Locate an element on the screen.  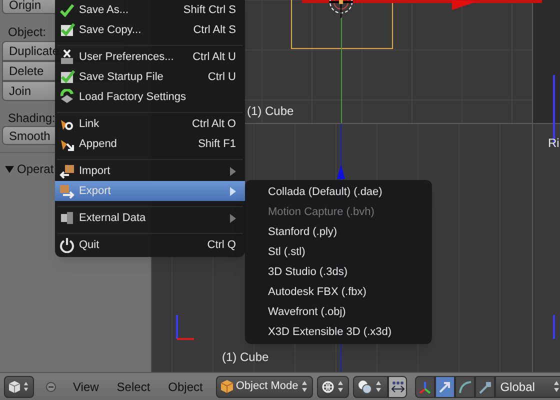
view-label: Ri is located at coordinates (554, 143).